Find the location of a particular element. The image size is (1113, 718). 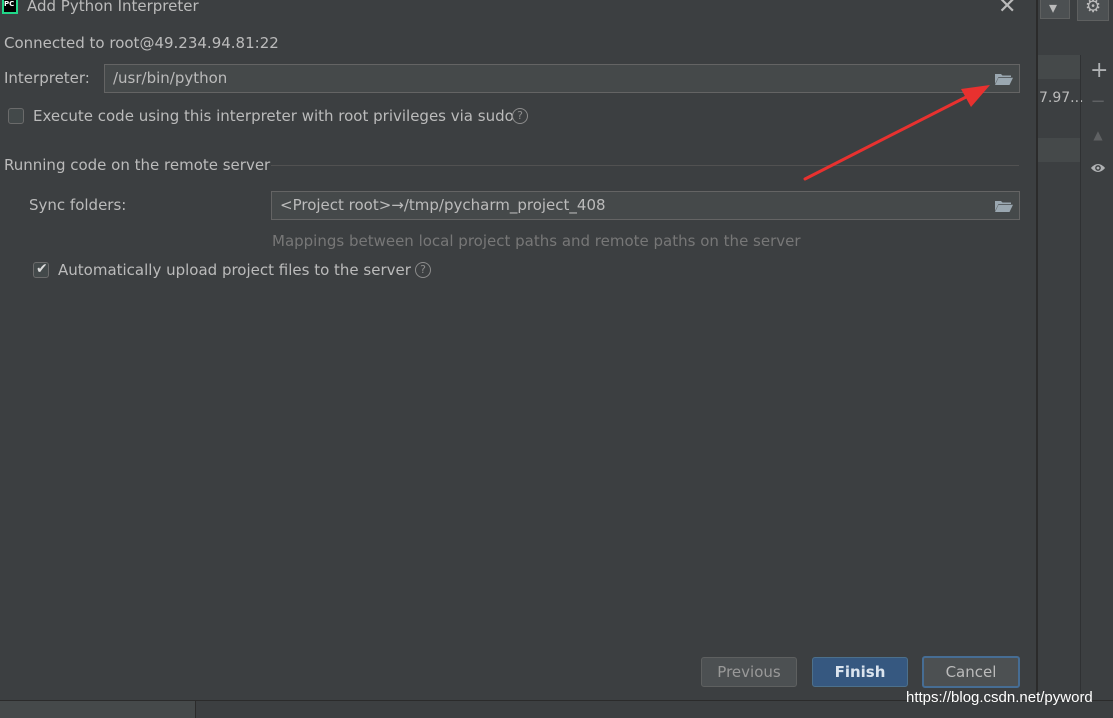

remove-icon: − is located at coordinates (1098, 102).